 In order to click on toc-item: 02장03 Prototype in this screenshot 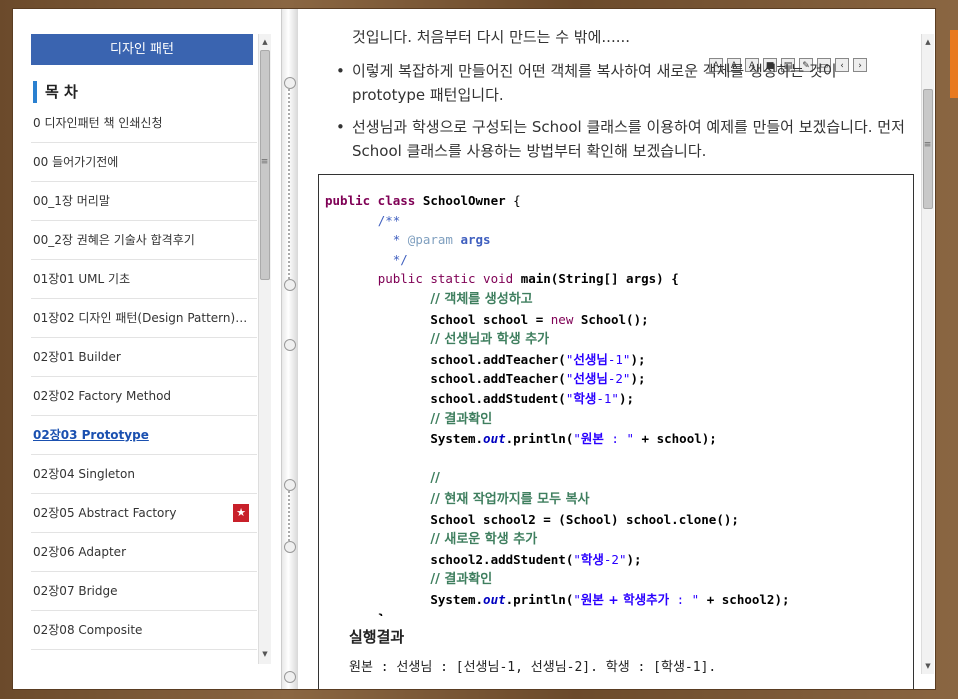, I will do `click(144, 435)`.